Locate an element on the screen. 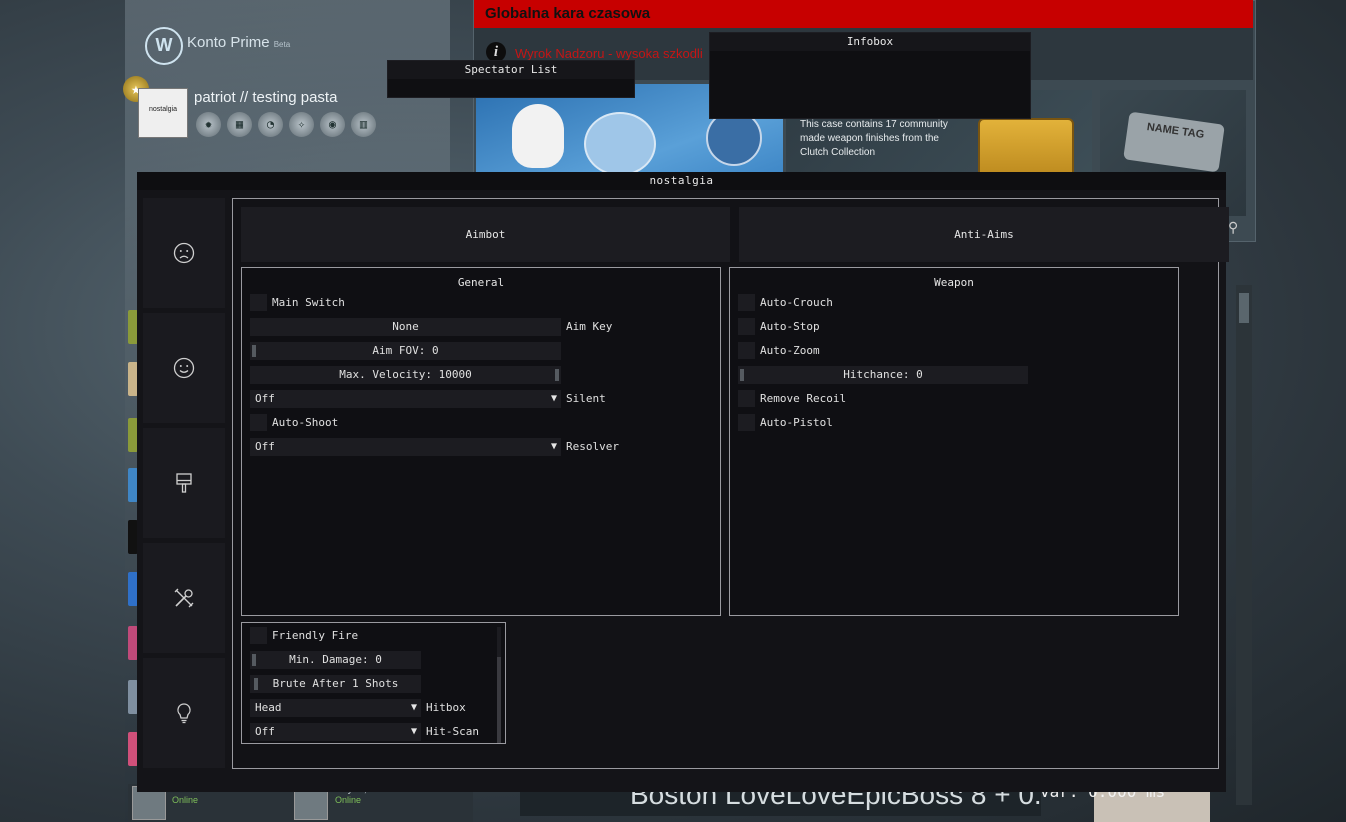  sidebar-tab-visuals is located at coordinates (184, 483).